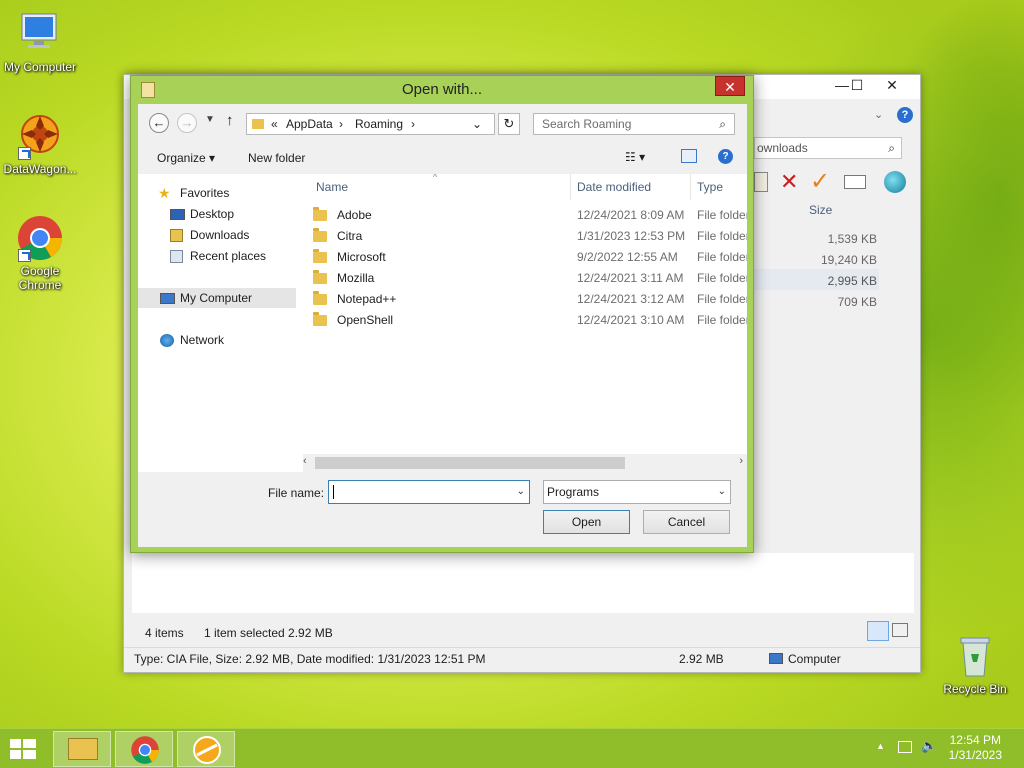  I want to click on volume-icon: 🔈, so click(929, 746).